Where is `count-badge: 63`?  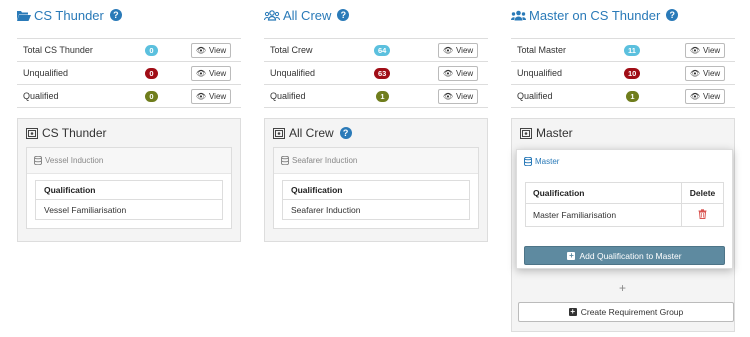 count-badge: 63 is located at coordinates (382, 73).